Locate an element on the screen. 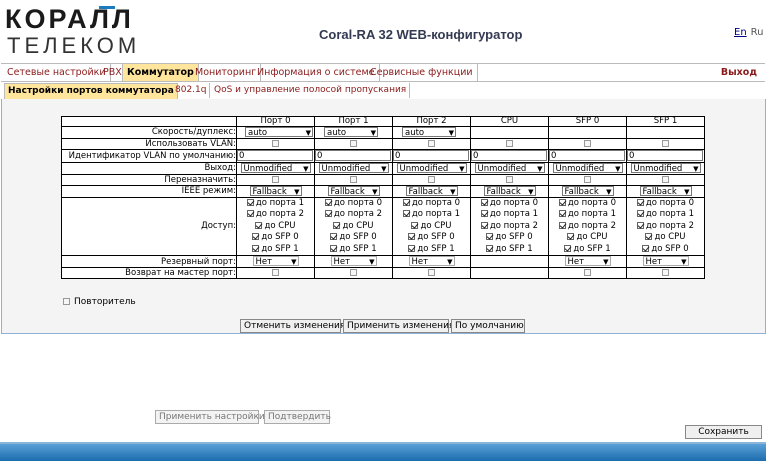  reassign-checkbox-cpu is located at coordinates (509, 179).